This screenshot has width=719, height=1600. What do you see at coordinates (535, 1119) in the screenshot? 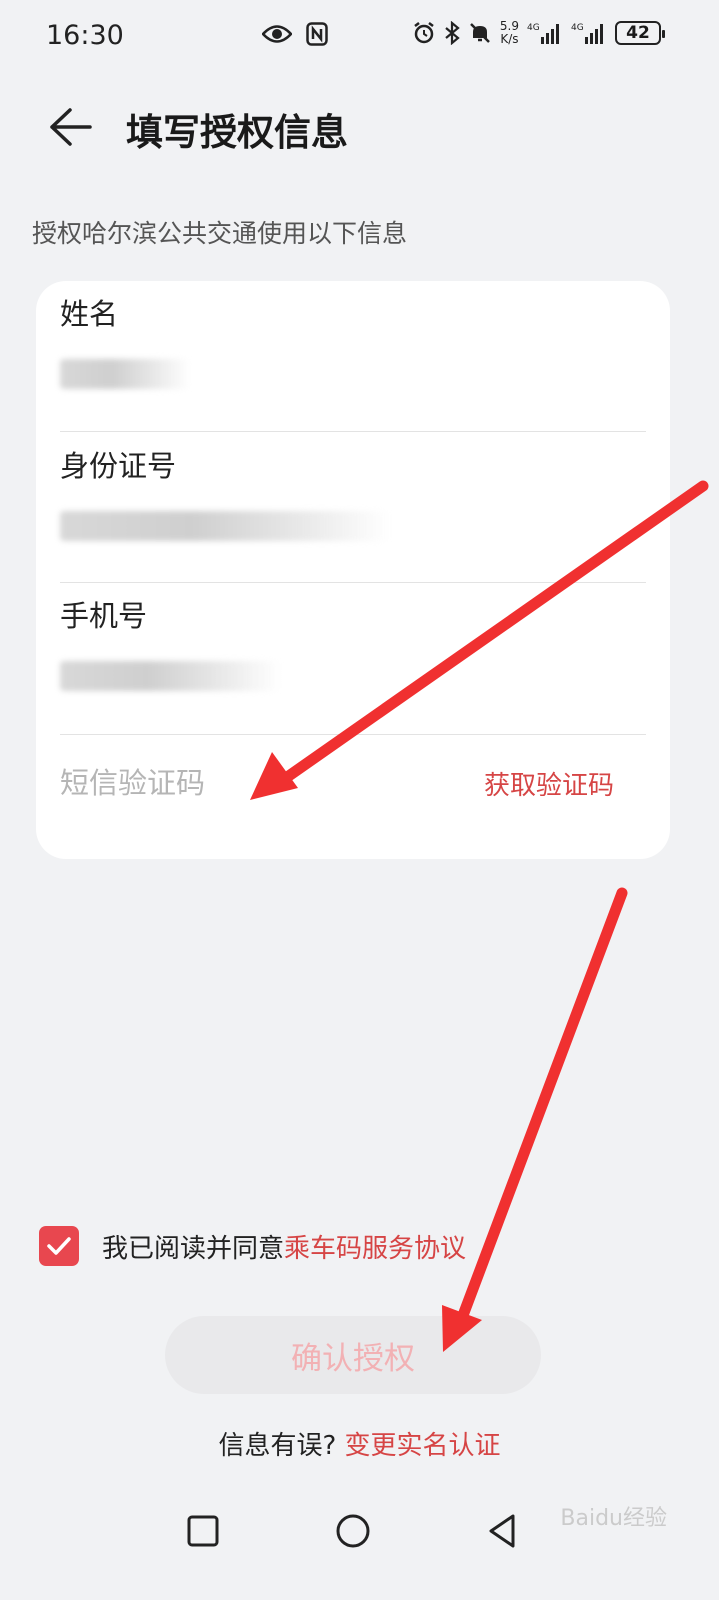
I see `arrow-to-confirm-icon` at bounding box center [535, 1119].